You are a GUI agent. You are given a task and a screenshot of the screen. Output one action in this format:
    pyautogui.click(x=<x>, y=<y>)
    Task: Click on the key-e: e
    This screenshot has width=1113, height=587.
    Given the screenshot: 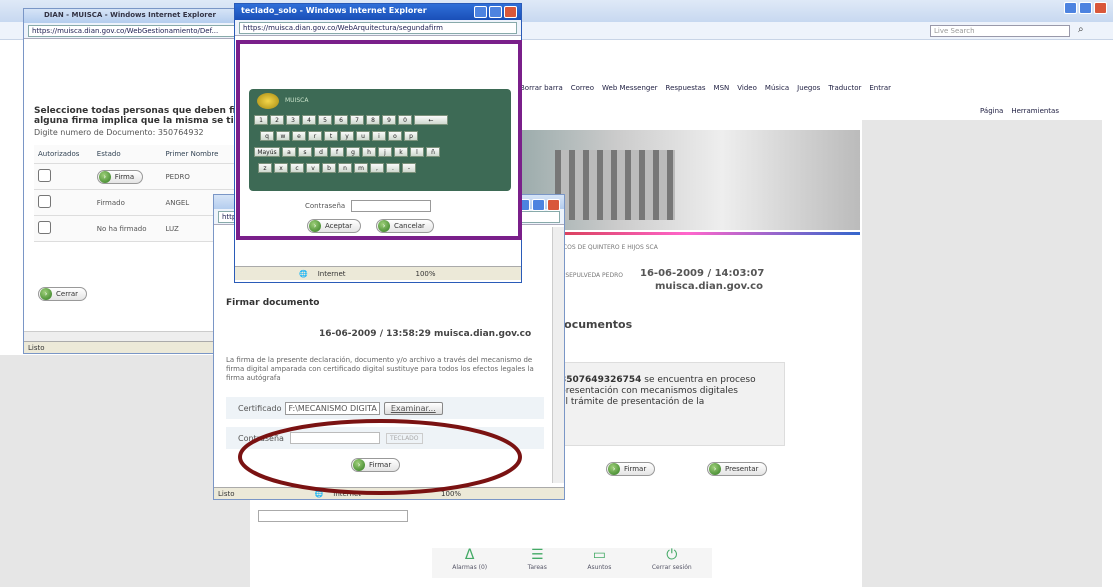 What is the action you would take?
    pyautogui.click(x=299, y=136)
    